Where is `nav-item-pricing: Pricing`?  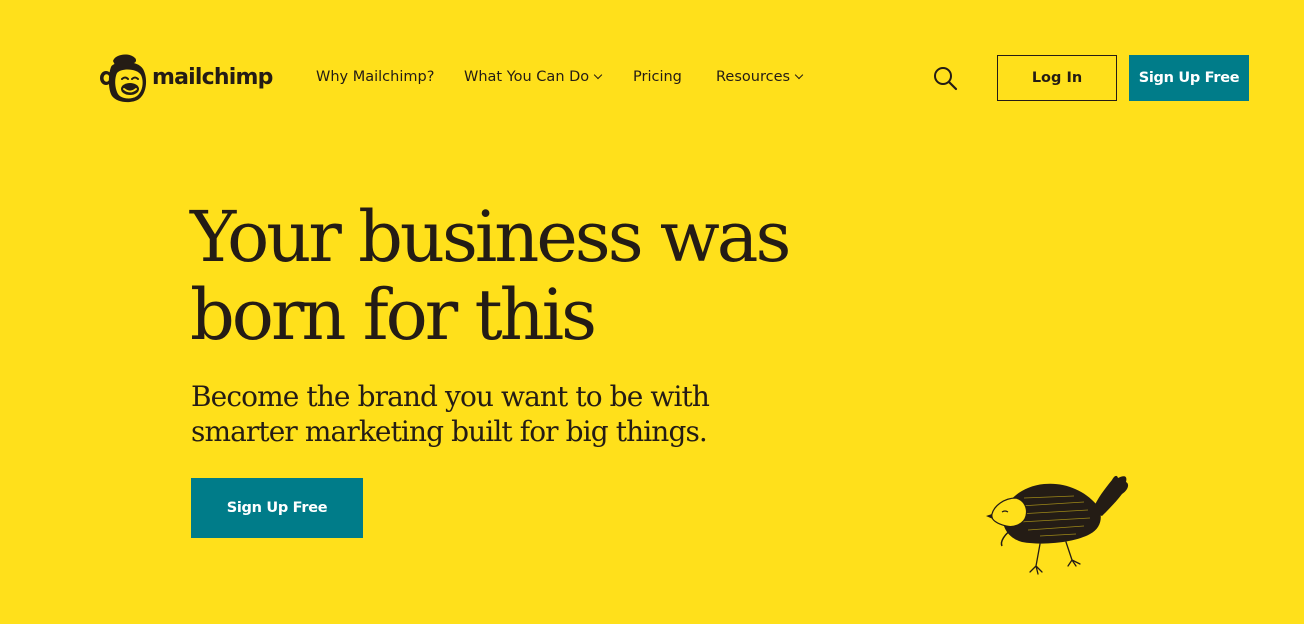 nav-item-pricing: Pricing is located at coordinates (657, 77).